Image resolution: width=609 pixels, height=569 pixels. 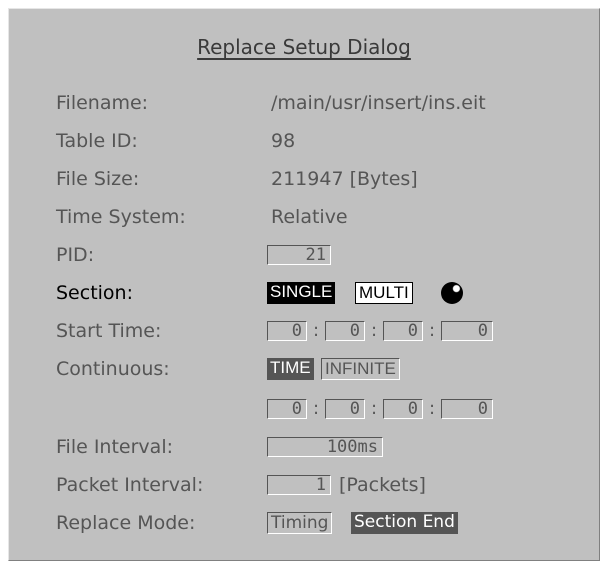 What do you see at coordinates (403, 331) in the screenshot?
I see `start-time-field-3: 0` at bounding box center [403, 331].